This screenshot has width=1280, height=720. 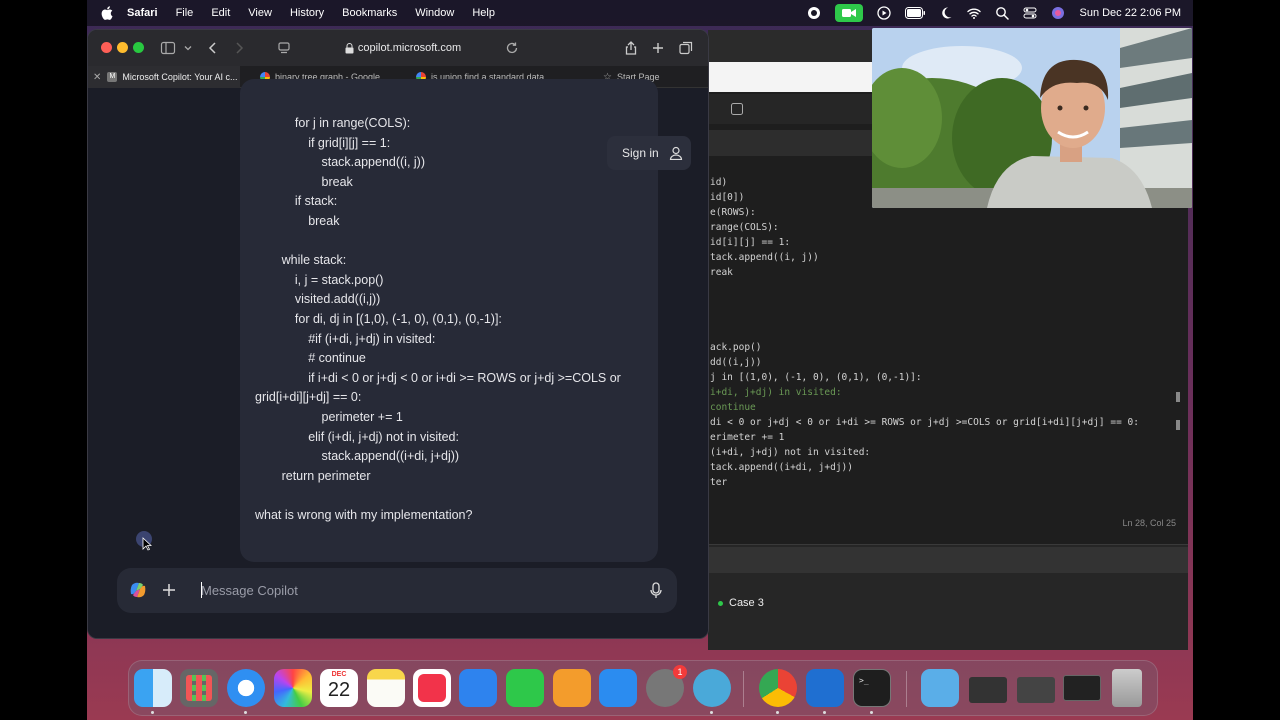 What do you see at coordinates (106, 47) in the screenshot?
I see `close-window-button` at bounding box center [106, 47].